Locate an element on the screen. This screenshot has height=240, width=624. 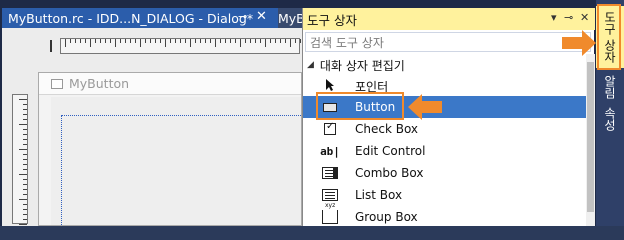
group-box-icon is located at coordinates (330, 213).